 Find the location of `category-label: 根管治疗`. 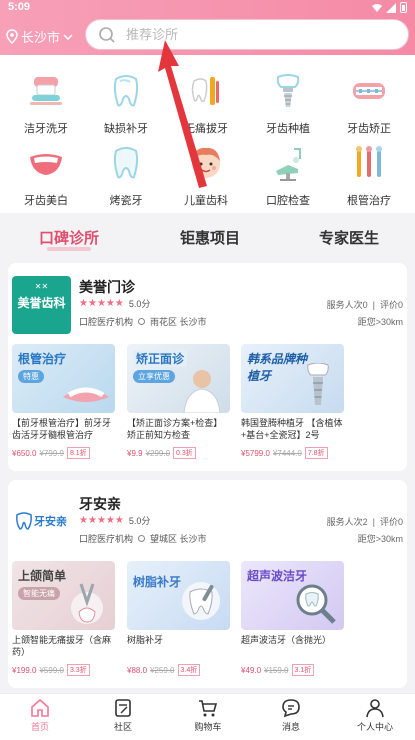

category-label: 根管治疗 is located at coordinates (369, 201).